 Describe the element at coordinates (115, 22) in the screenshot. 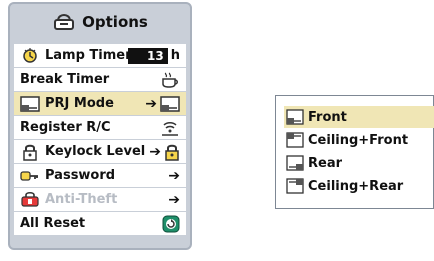

I see `options-title-text: Options` at that location.